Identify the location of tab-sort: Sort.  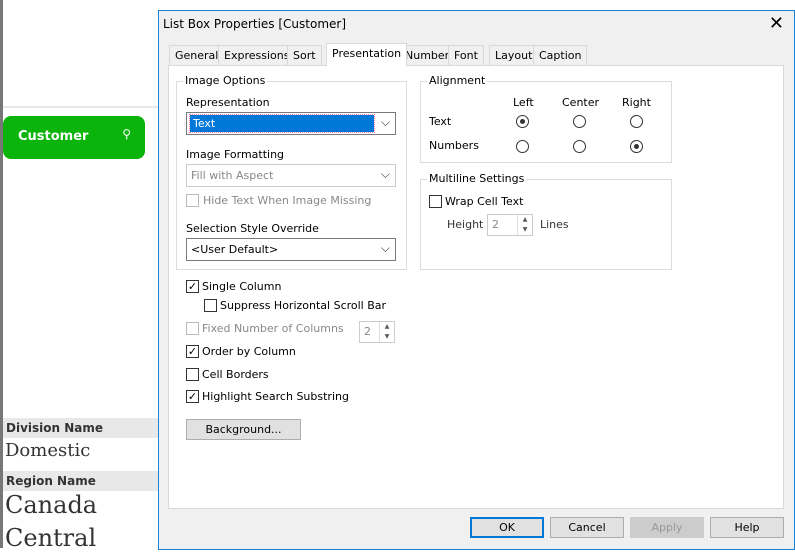
(304, 55).